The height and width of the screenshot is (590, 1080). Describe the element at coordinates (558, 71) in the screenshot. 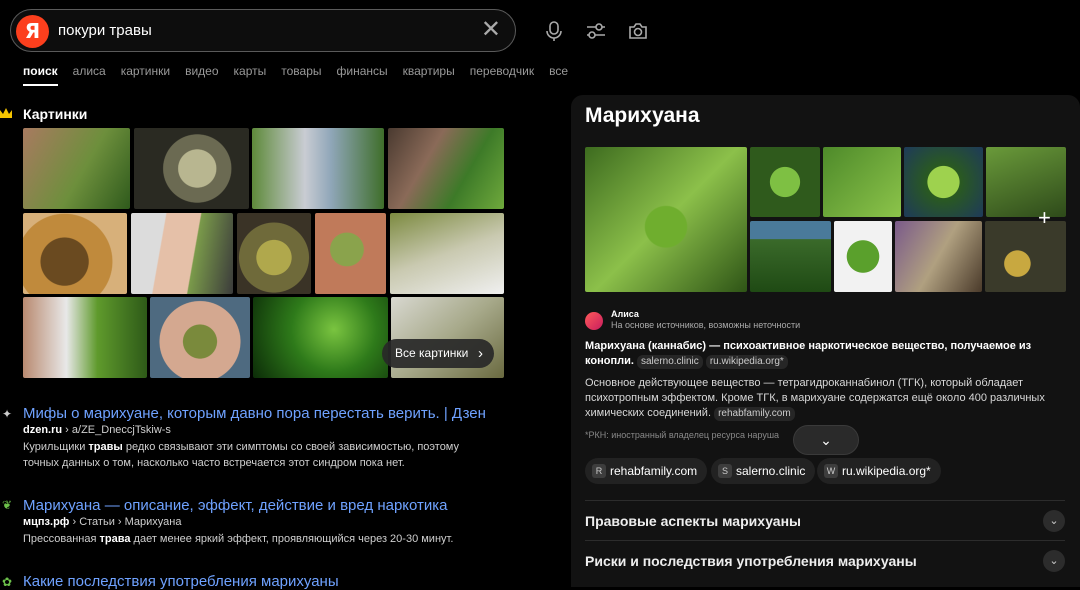

I see `tab-all: все` at that location.